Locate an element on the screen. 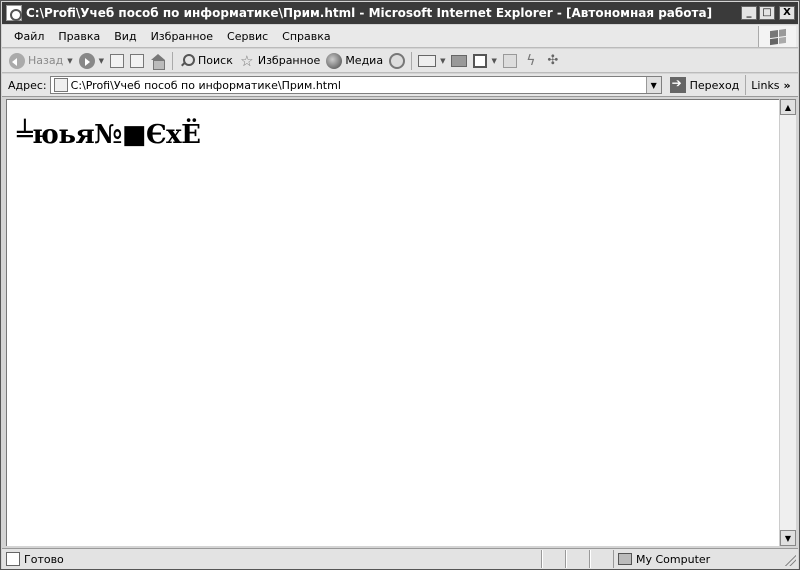 The width and height of the screenshot is (800, 570). print-icon is located at coordinates (459, 60).